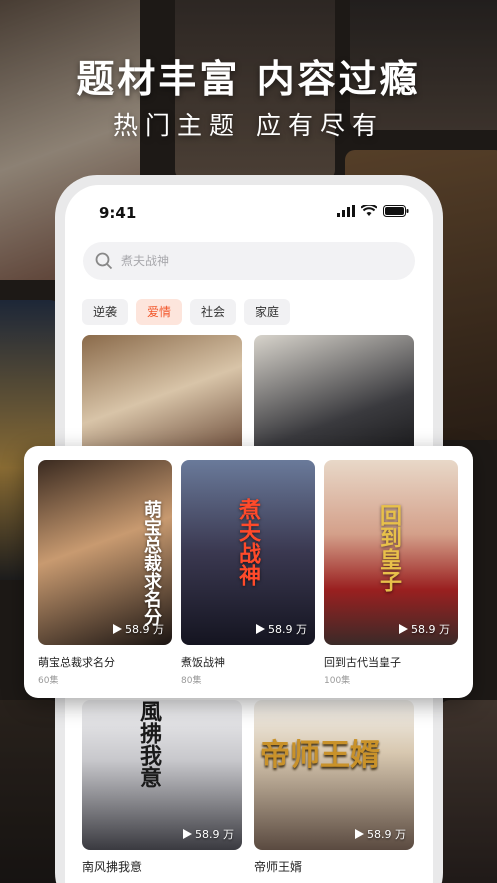  I want to click on poster-title-art: 風拂我意, so click(148, 744).